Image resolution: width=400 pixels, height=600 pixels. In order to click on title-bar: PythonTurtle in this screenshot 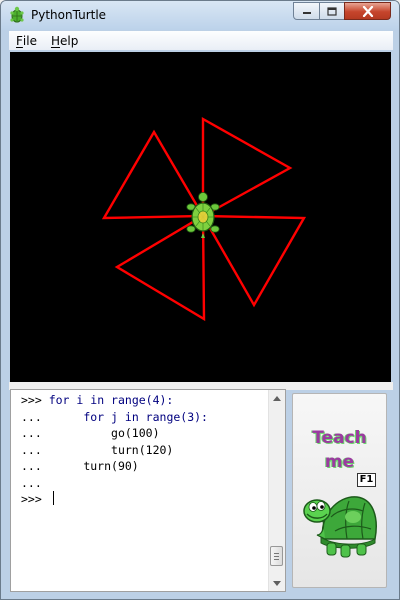, I will do `click(200, 15)`.